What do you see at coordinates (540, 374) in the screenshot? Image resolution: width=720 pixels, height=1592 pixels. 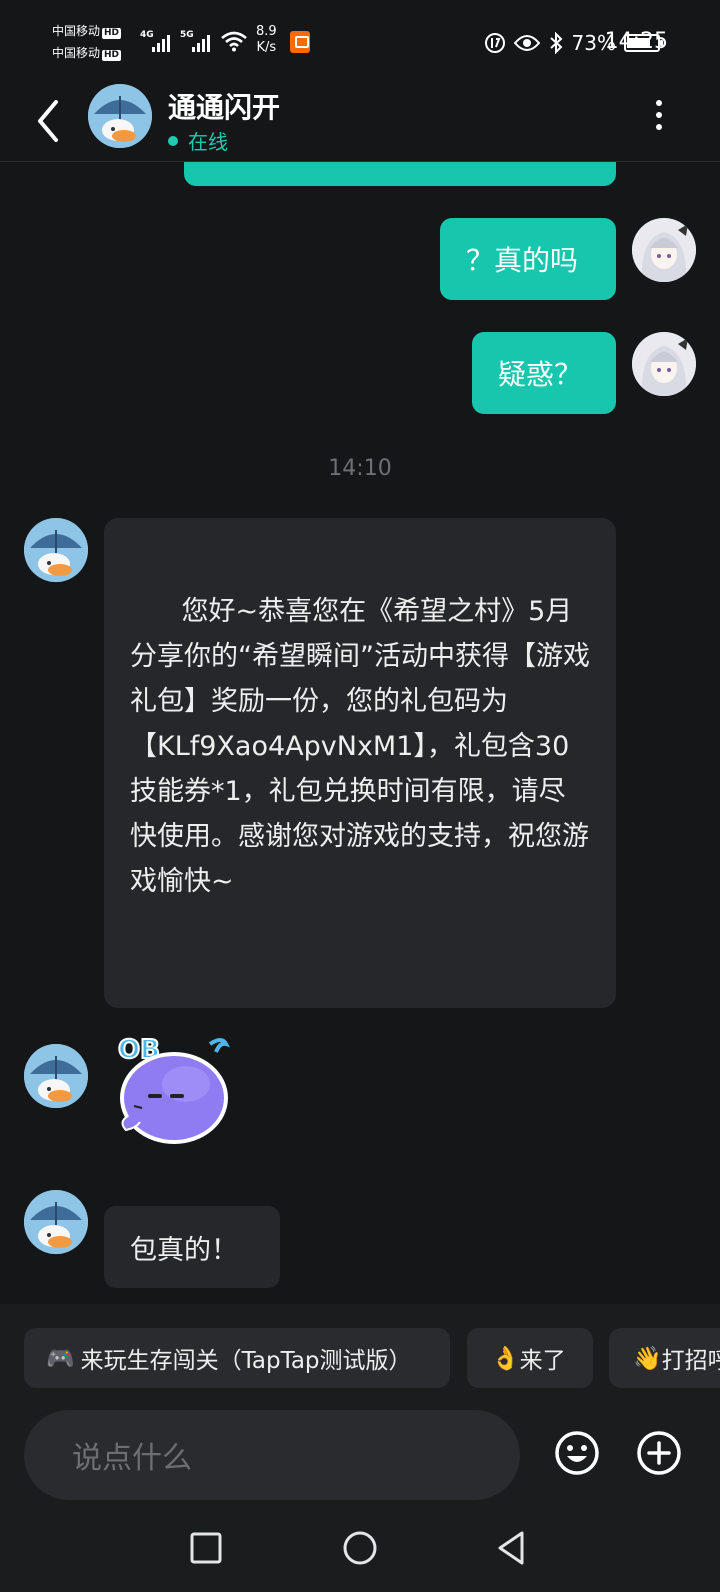 I see `message-text: 疑惑？` at bounding box center [540, 374].